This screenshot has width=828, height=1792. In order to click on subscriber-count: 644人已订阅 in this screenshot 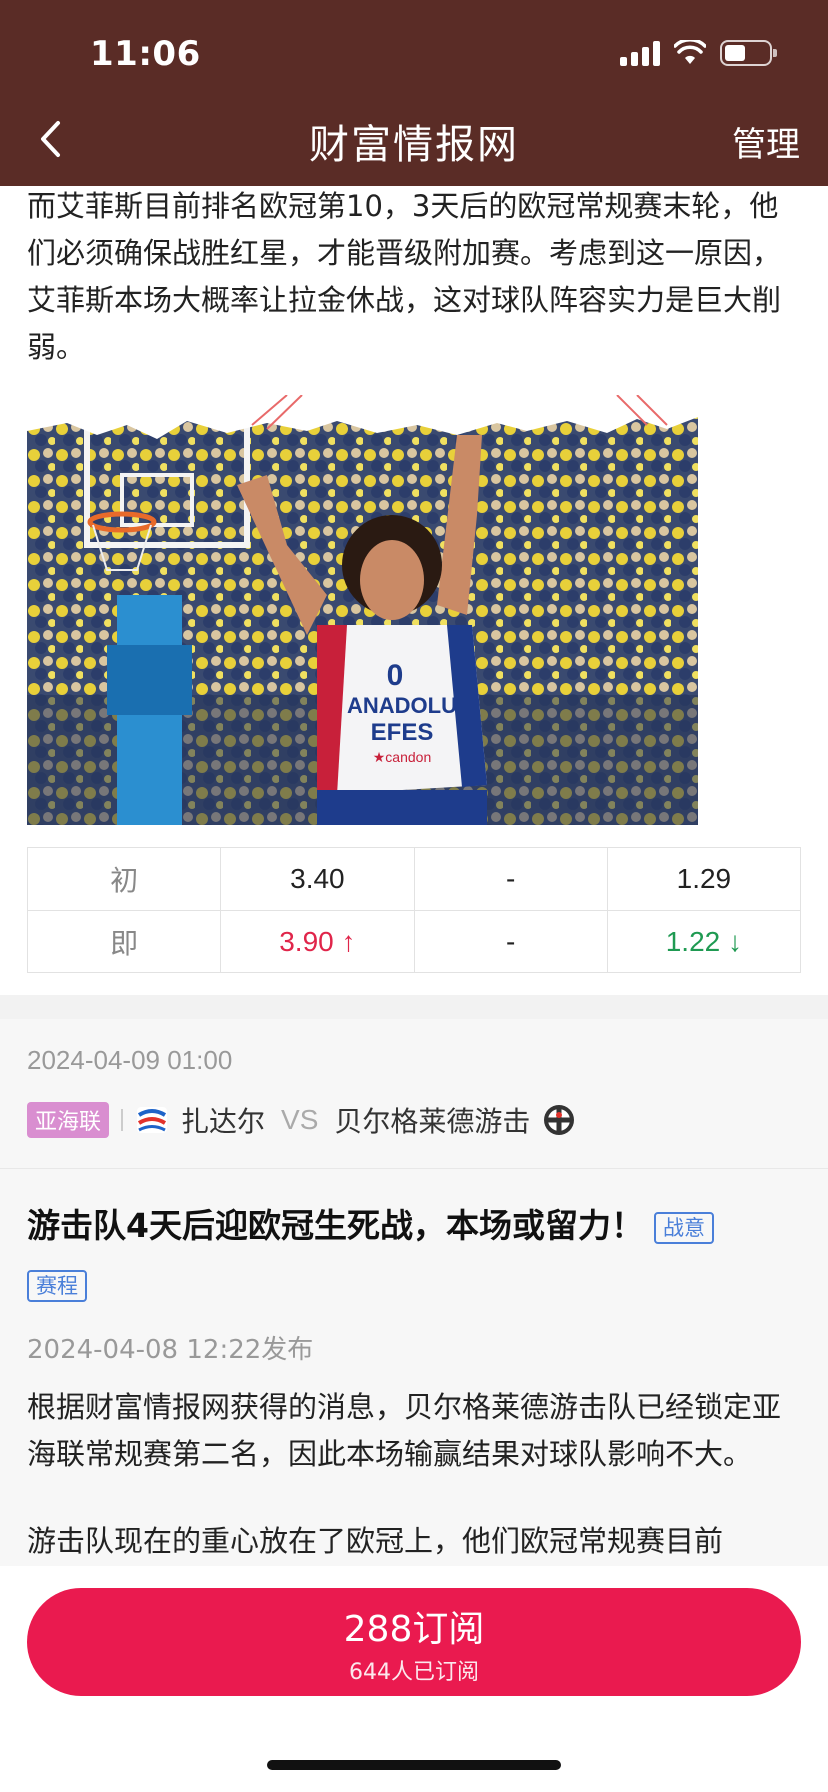, I will do `click(414, 1672)`.